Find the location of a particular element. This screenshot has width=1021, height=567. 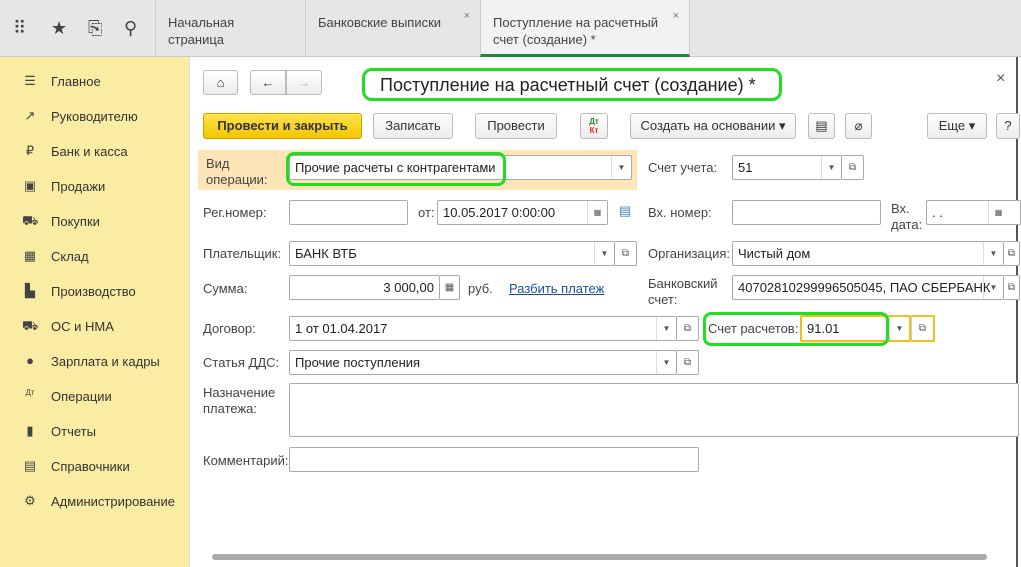

dds-label: Статья ДДС: is located at coordinates (241, 362).